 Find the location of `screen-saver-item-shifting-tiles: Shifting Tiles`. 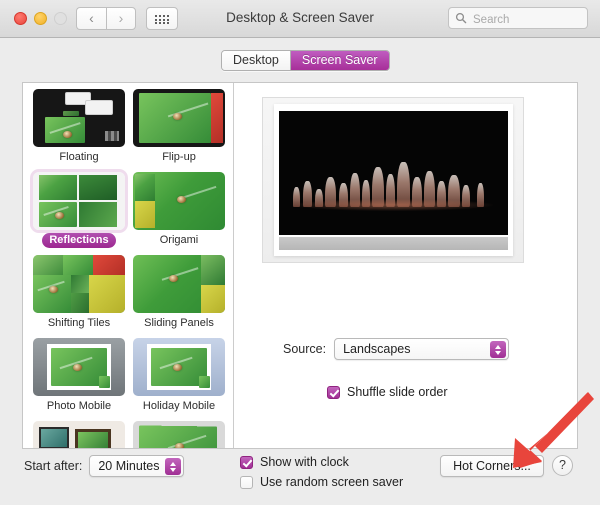

screen-saver-item-shifting-tiles: Shifting Tiles is located at coordinates (79, 293).